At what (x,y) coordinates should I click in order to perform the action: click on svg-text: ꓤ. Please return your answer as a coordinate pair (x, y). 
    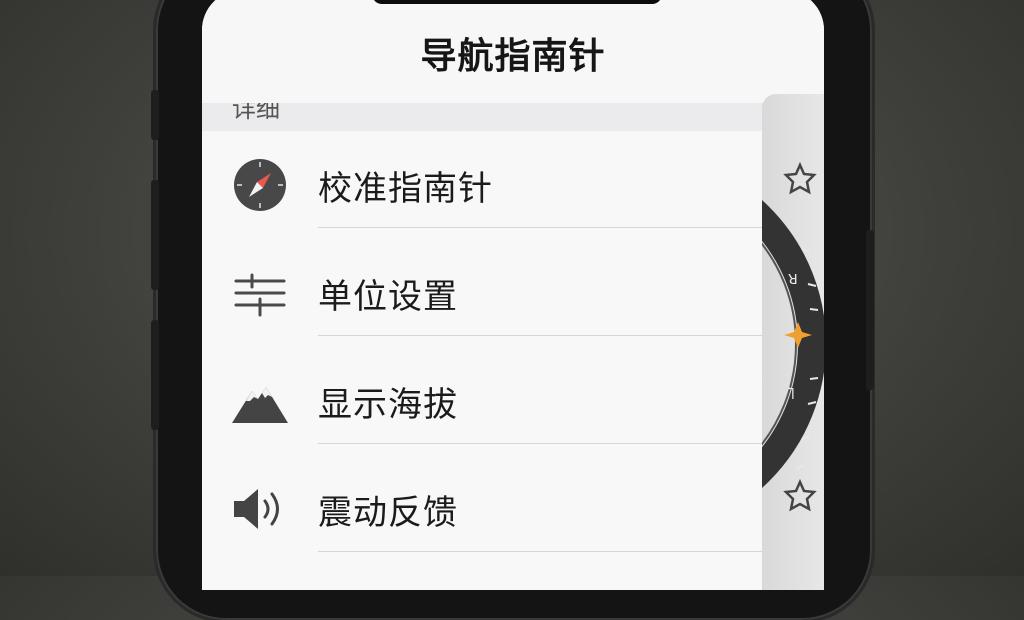
    Looking at the image, I should click on (793, 280).